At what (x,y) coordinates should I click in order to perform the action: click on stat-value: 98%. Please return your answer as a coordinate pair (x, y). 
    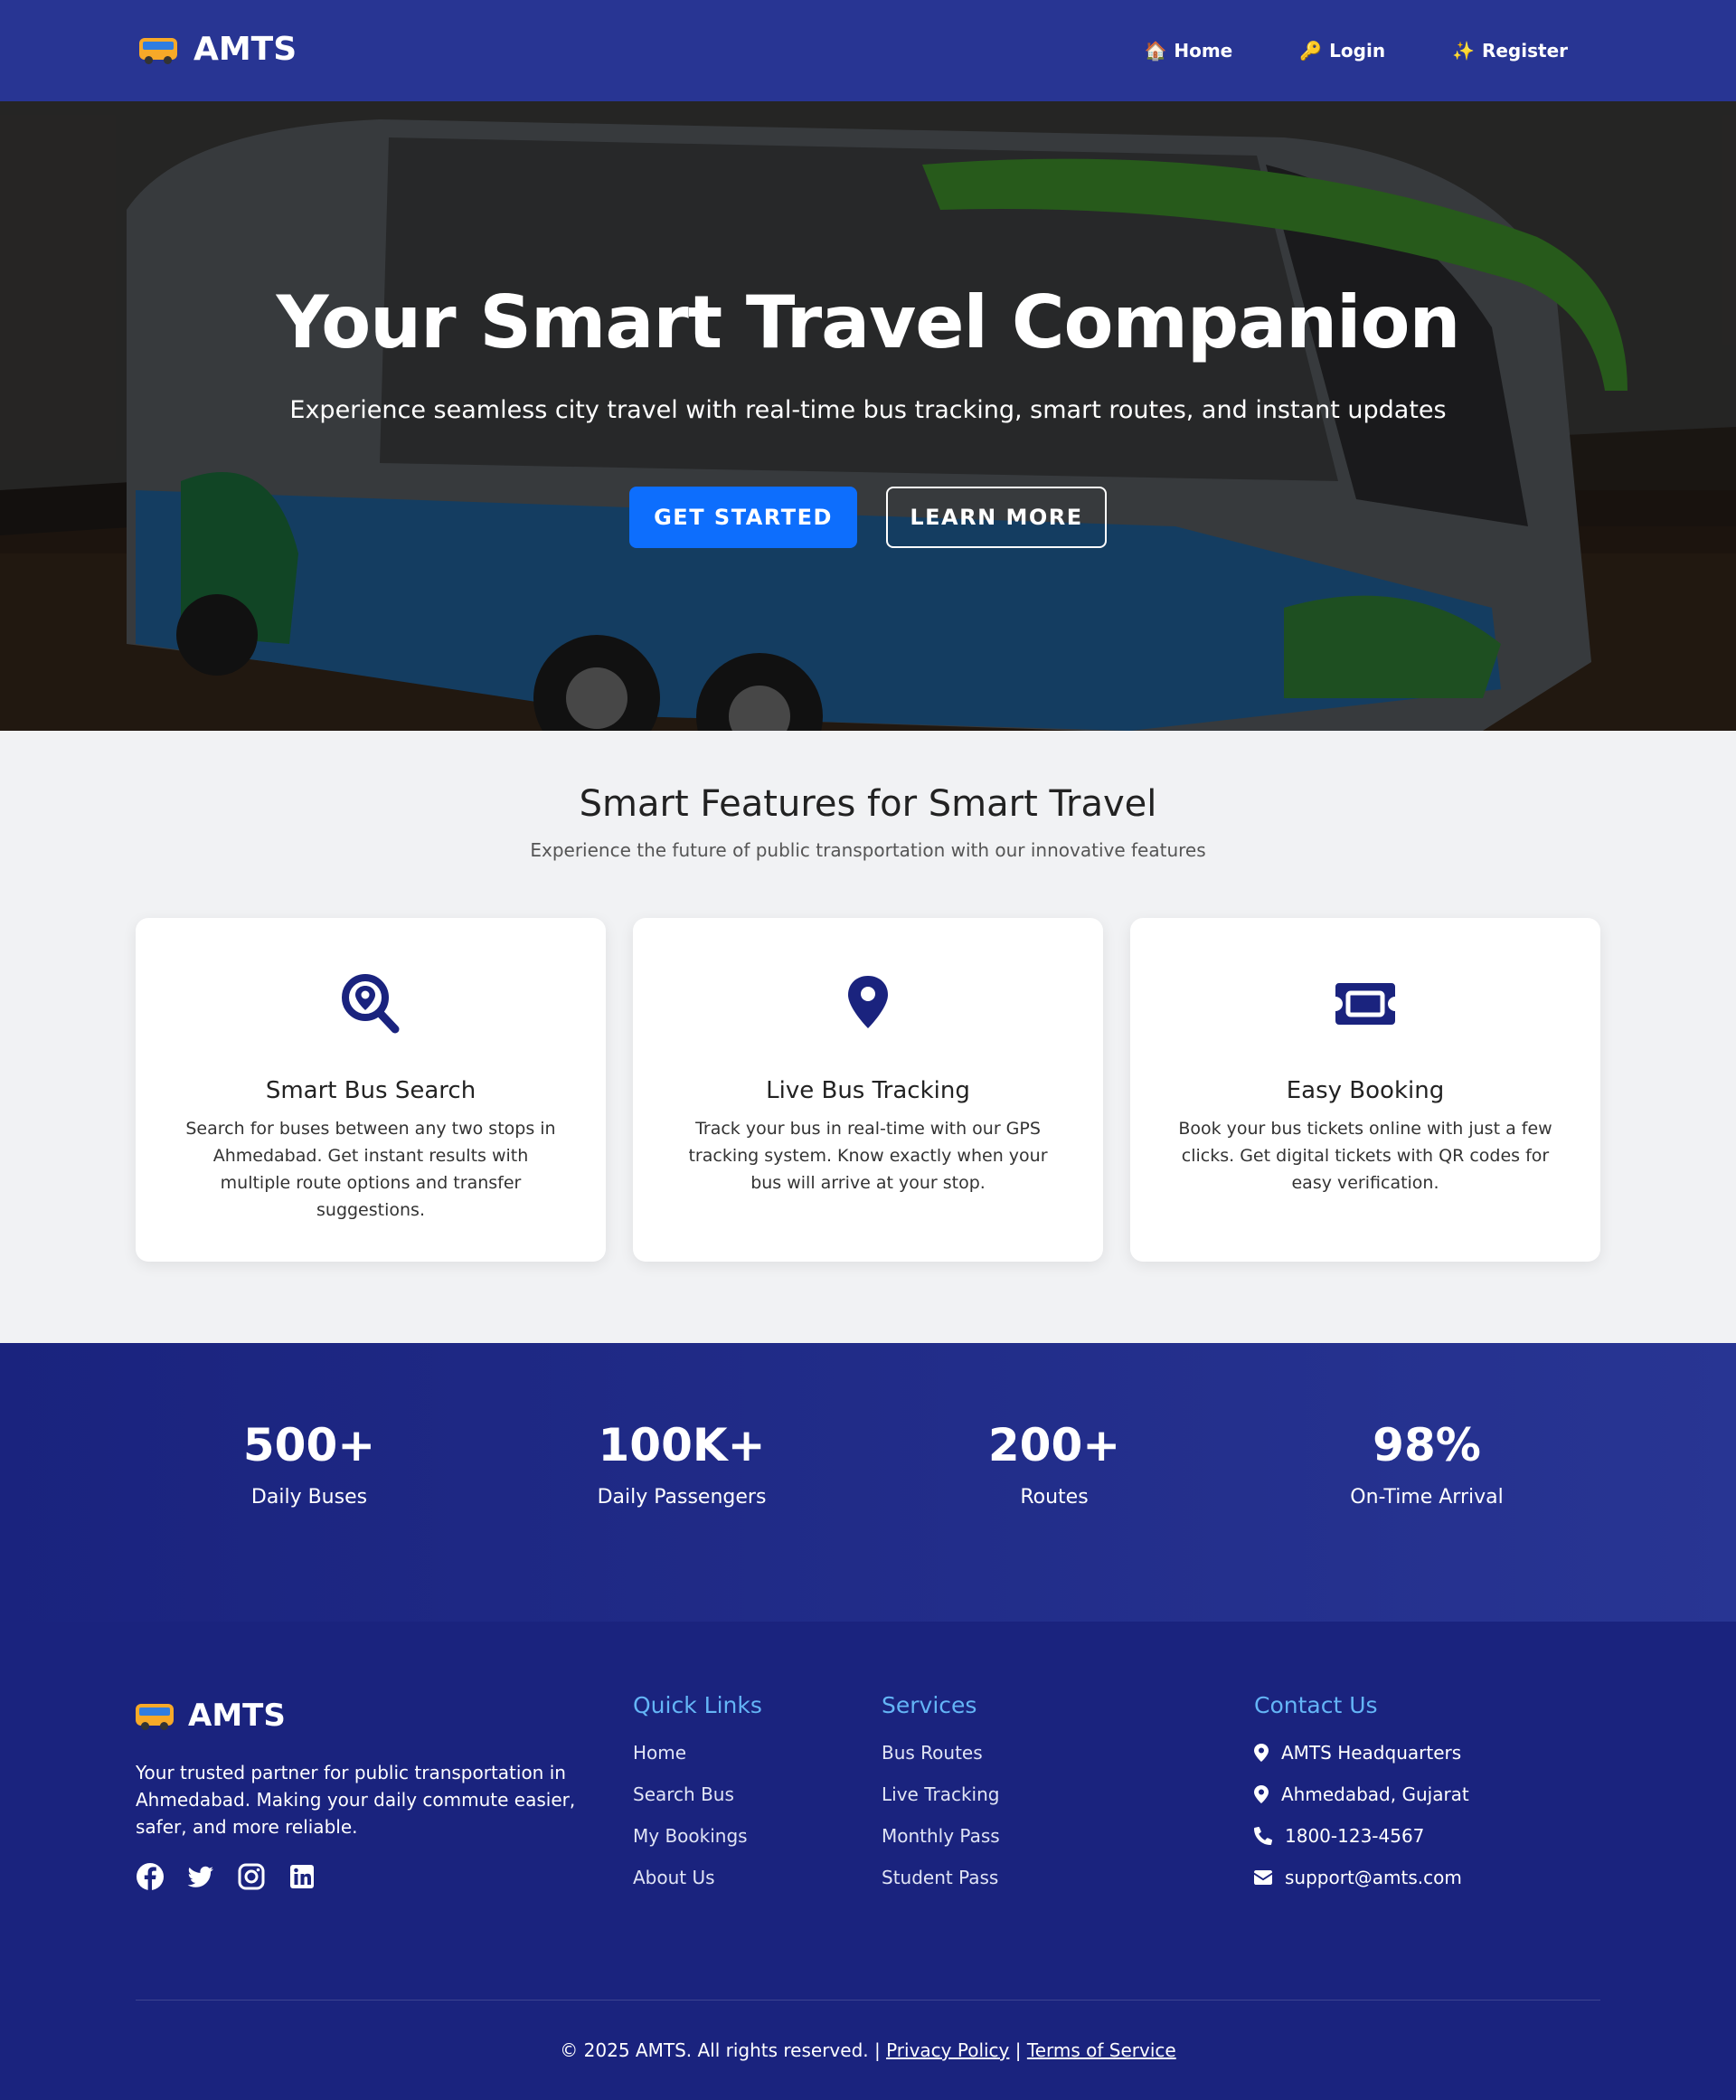
    Looking at the image, I should click on (1427, 1445).